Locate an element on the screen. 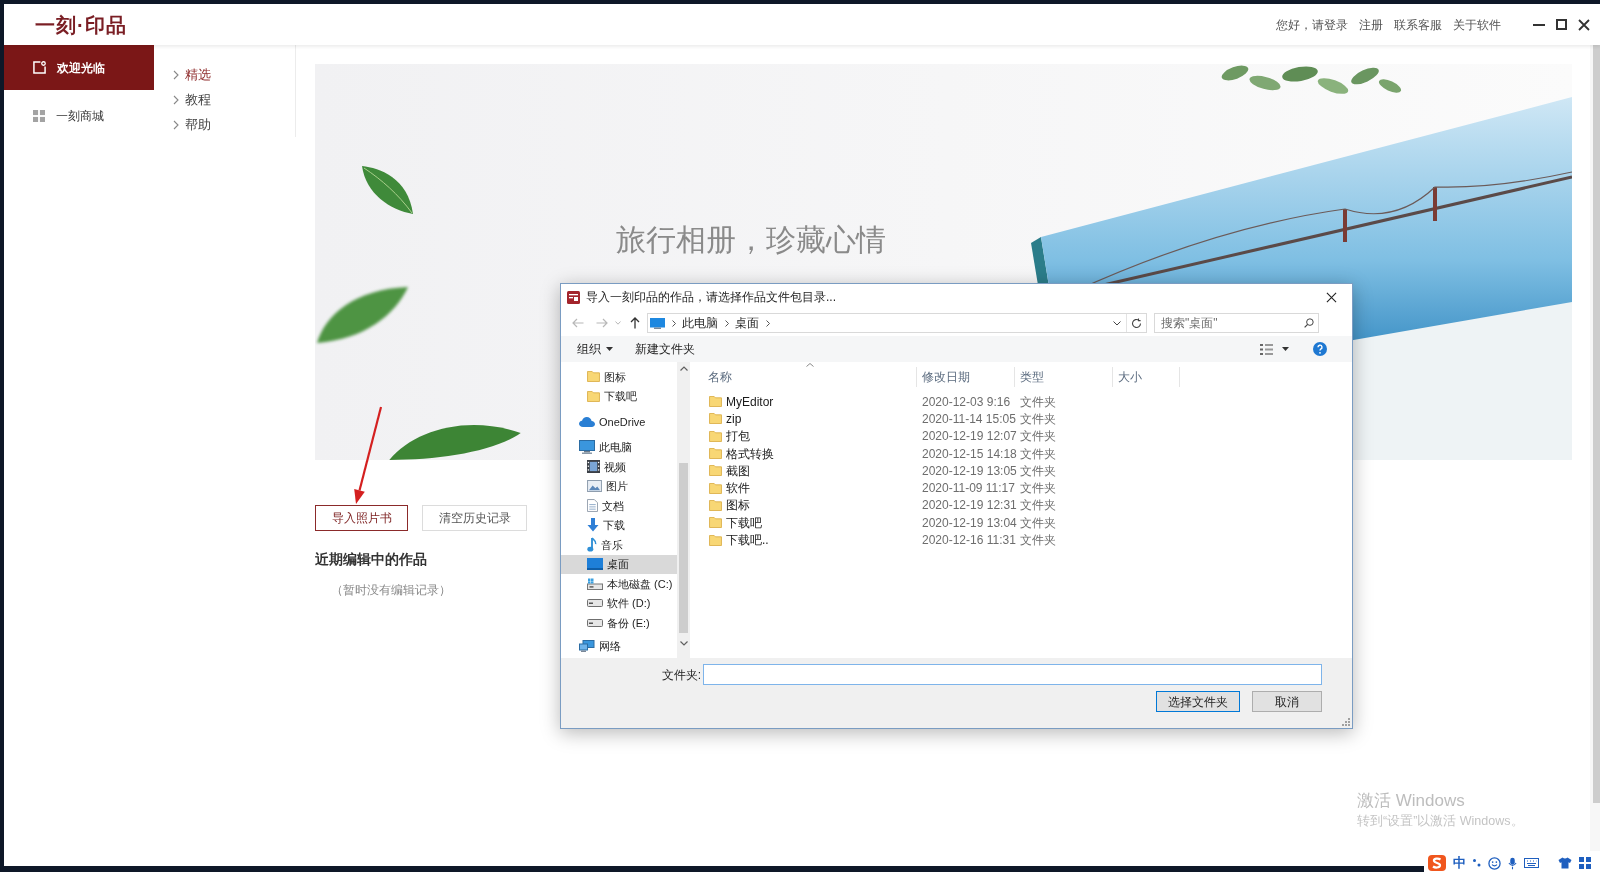 This screenshot has height=872, width=1600. nav-item: 音乐 is located at coordinates (619, 545).